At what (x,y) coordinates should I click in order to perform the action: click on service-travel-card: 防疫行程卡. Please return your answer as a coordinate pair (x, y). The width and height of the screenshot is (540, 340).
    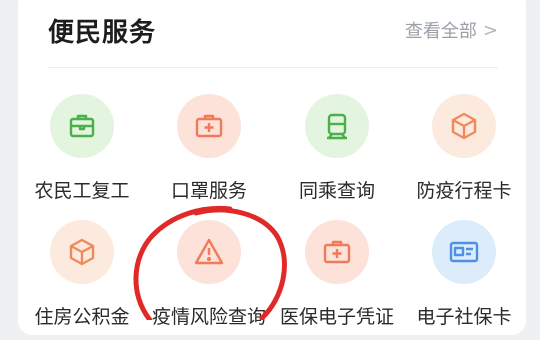
    Looking at the image, I should click on (464, 154).